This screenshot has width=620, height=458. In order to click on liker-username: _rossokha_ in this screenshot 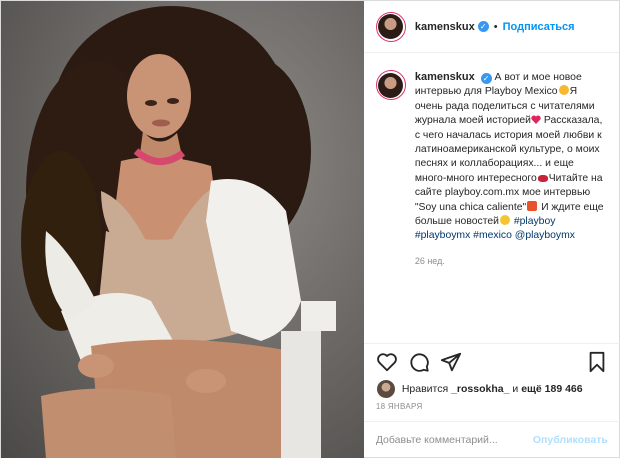, I will do `click(480, 389)`.